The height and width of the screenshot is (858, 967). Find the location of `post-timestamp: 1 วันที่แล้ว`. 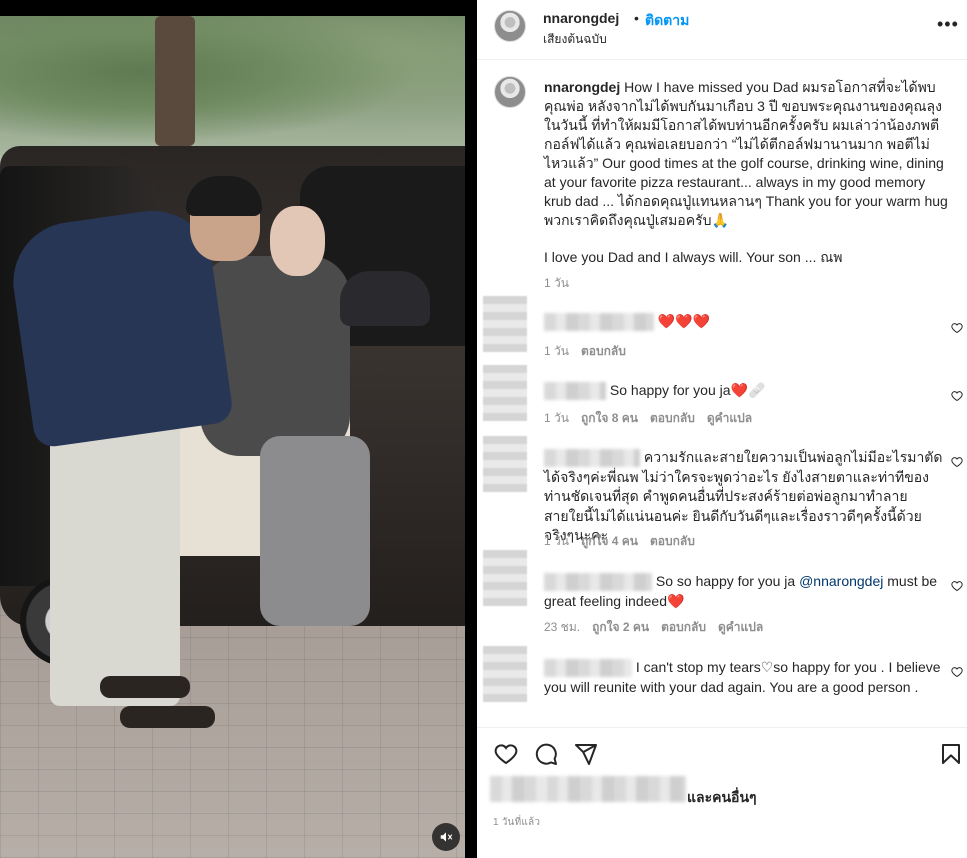

post-timestamp: 1 วันที่แล้ว is located at coordinates (516, 822).